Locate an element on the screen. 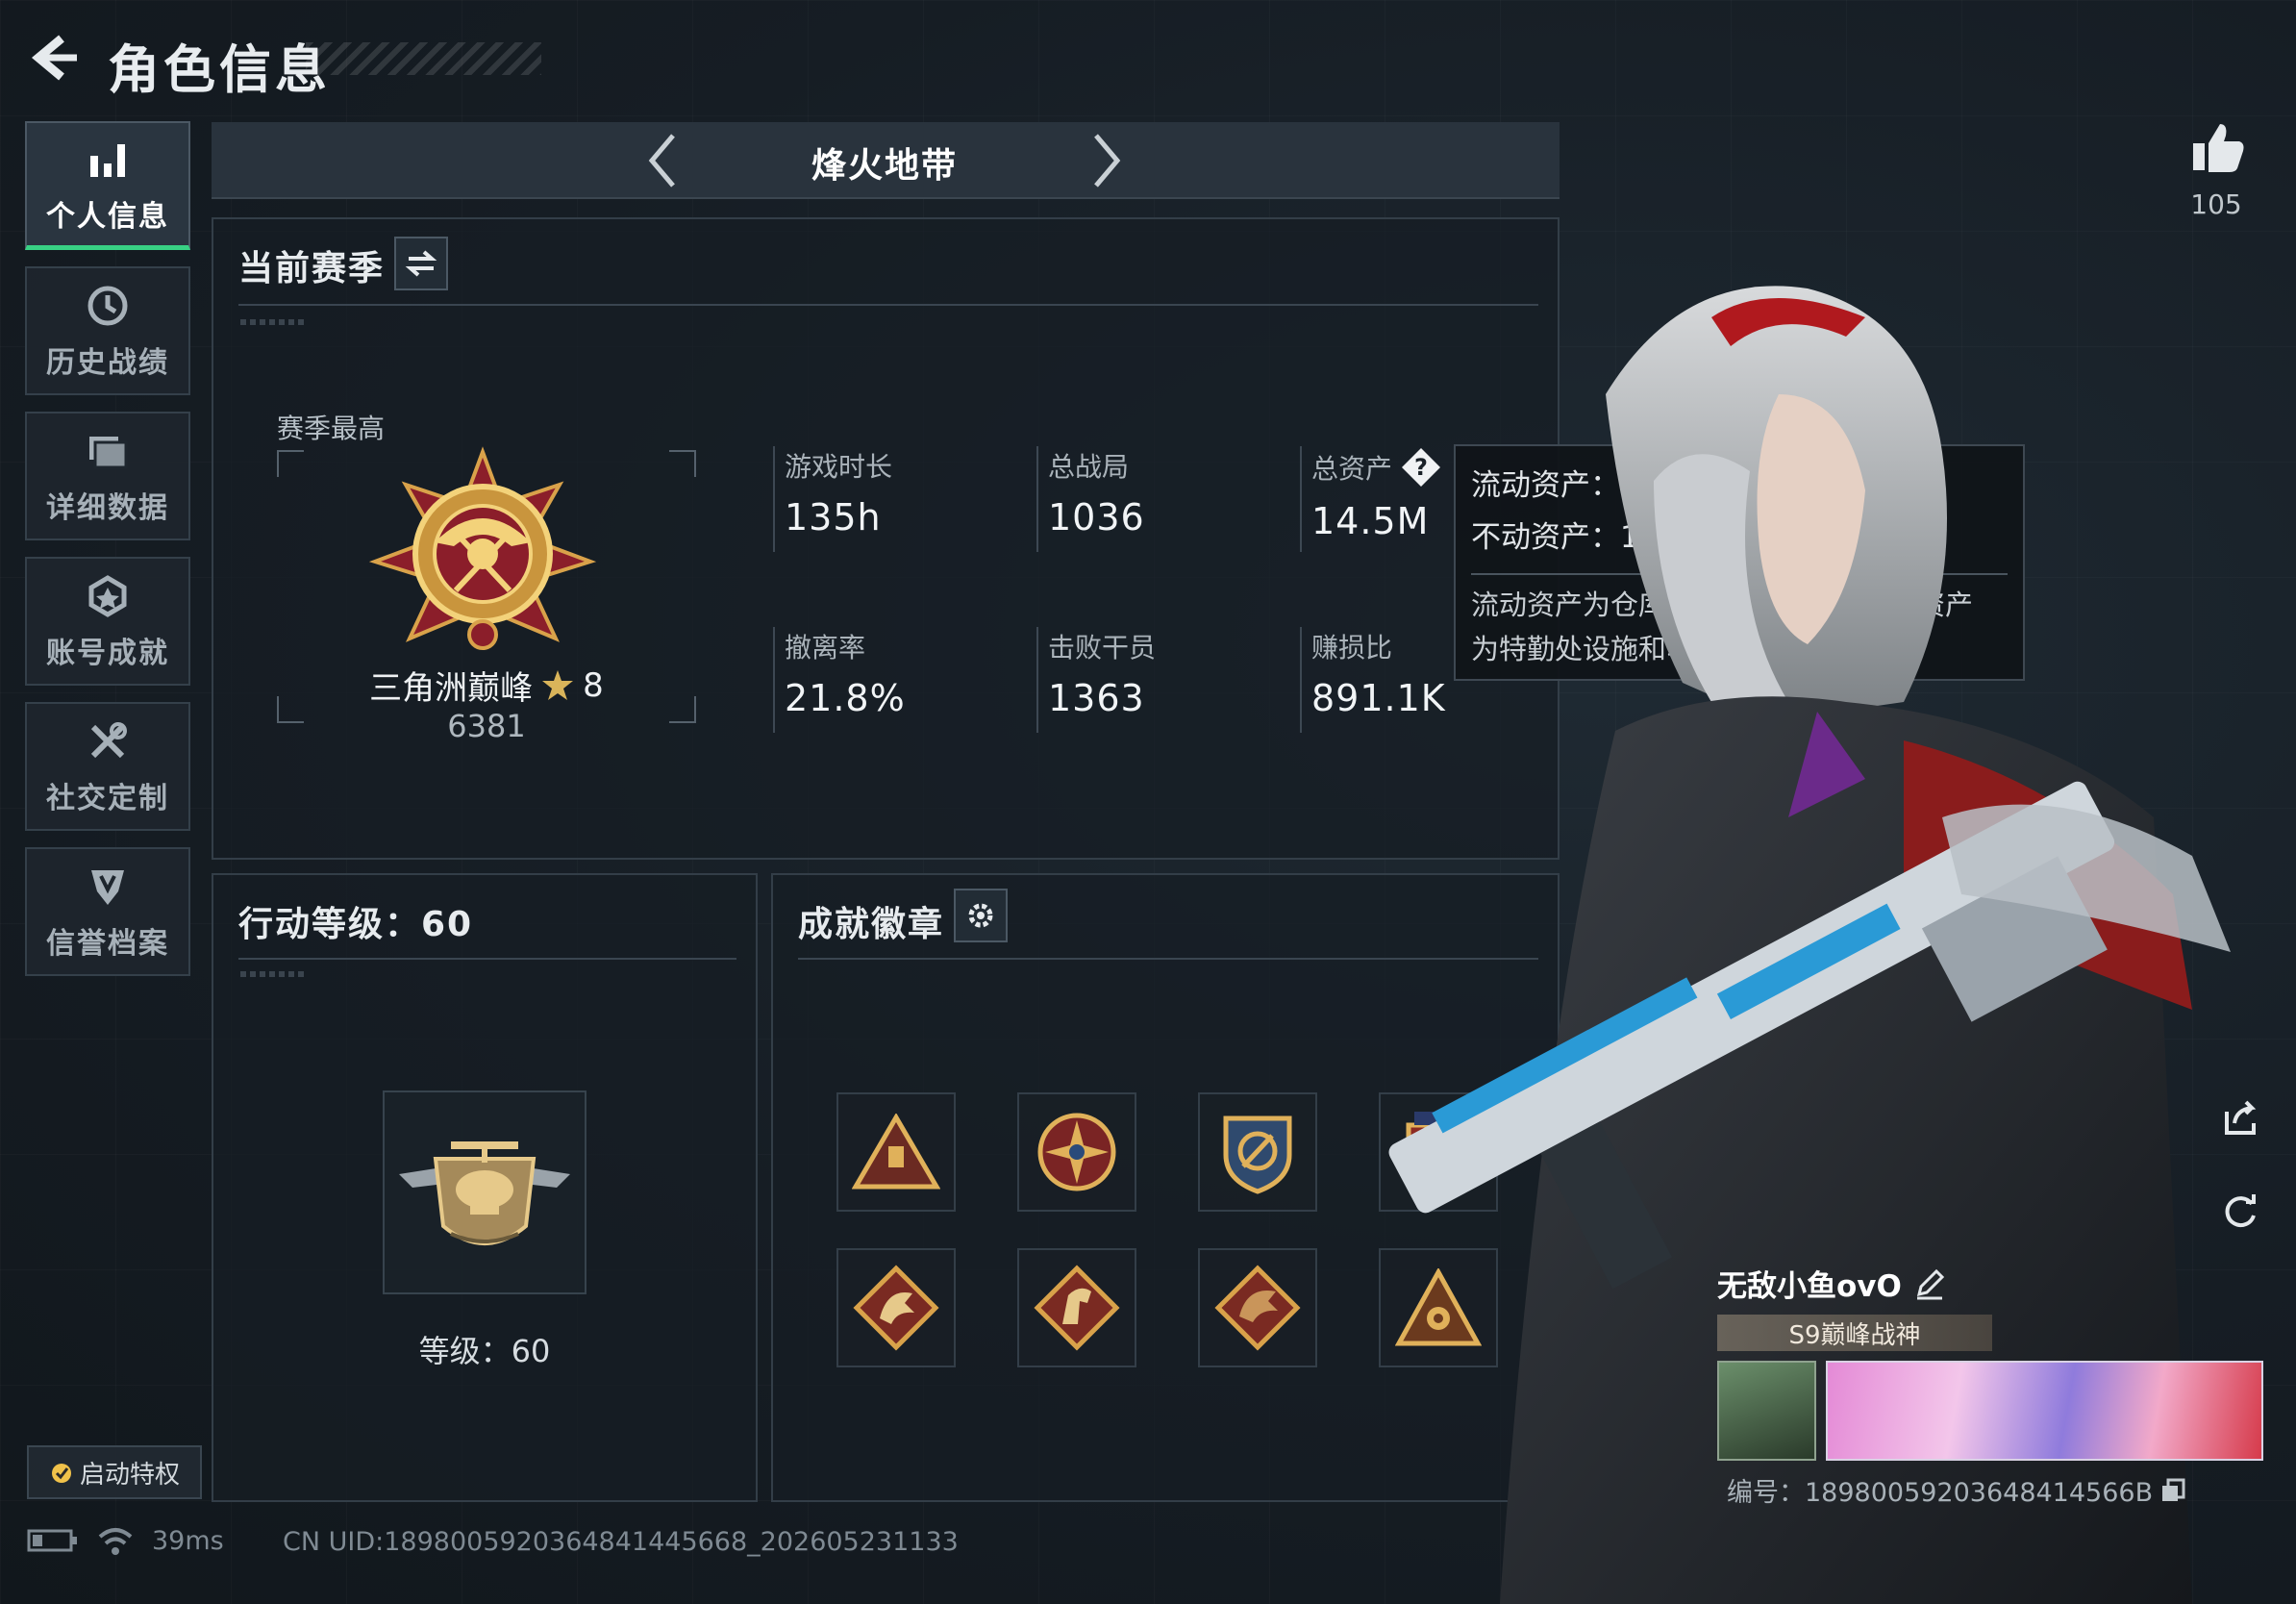 Image resolution: width=2296 pixels, height=1604 pixels. stat-kills: 击败干员 1363 is located at coordinates (1096, 680).